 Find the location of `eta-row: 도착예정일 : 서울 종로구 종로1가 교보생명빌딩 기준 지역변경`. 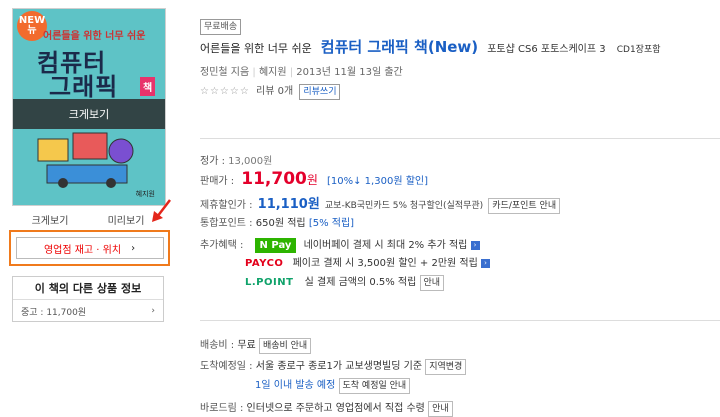

eta-row: 도착예정일 : 서울 종로구 종로1가 교보생명빌딩 기준 지역변경 is located at coordinates (333, 366).